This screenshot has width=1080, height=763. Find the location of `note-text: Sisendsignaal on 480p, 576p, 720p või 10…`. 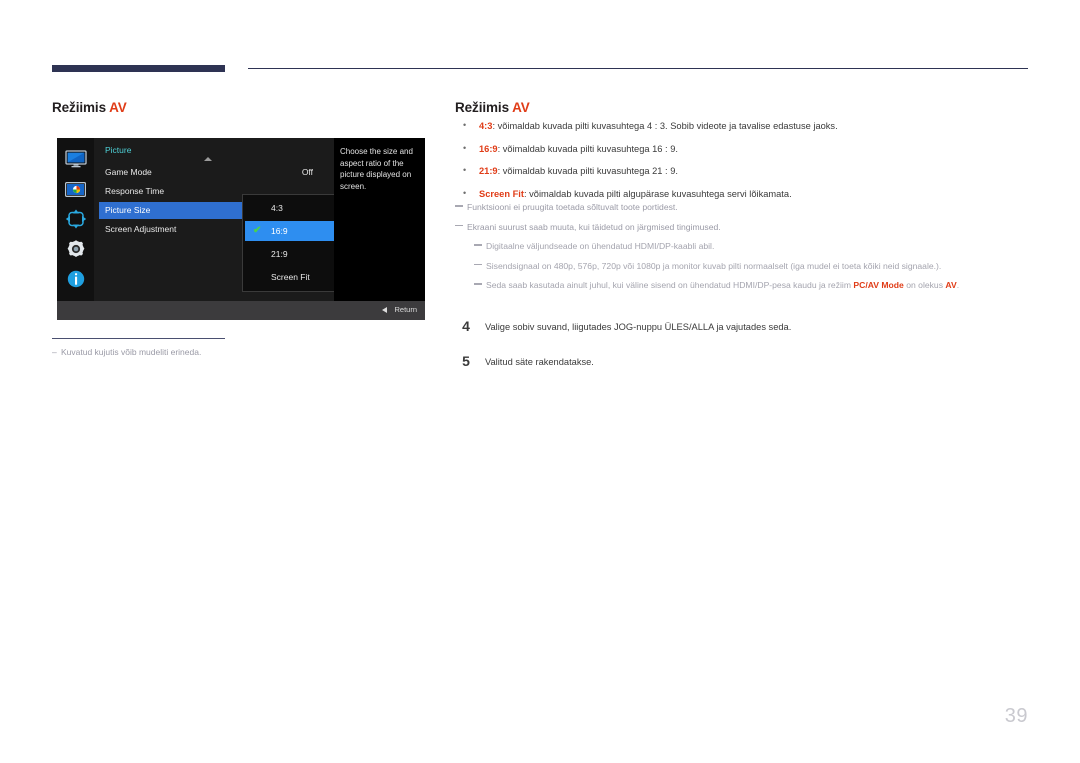

note-text: Sisendsignaal on 480p, 576p, 720p või 10… is located at coordinates (714, 265).